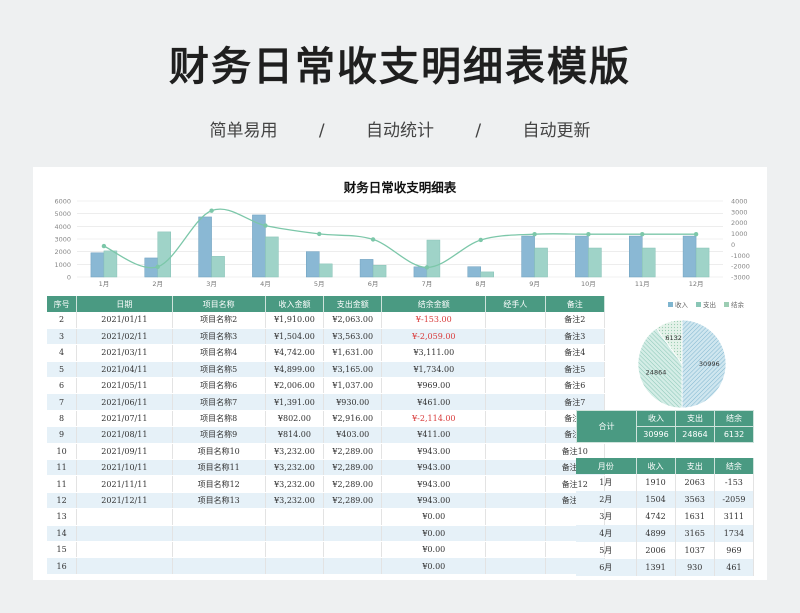  I want to click on monthly-table-header: 月份 收入 支出 结余, so click(665, 466).